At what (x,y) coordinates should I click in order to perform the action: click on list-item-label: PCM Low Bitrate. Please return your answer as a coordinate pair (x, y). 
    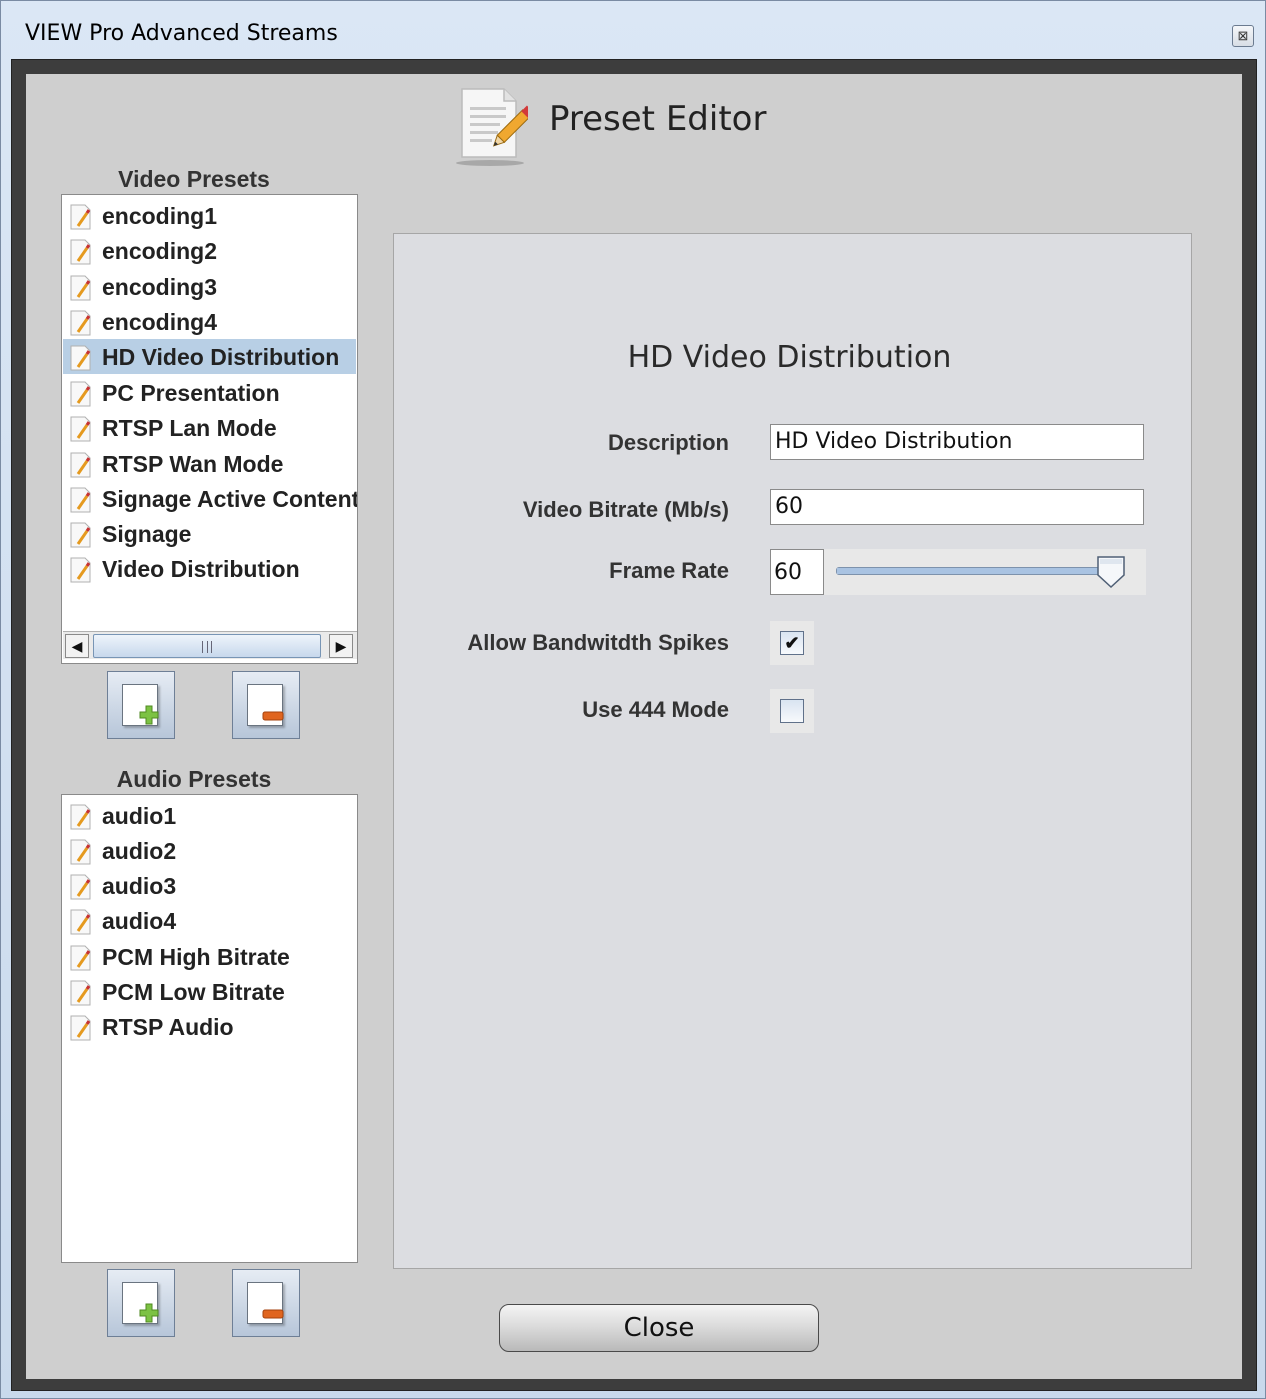
    Looking at the image, I should click on (193, 992).